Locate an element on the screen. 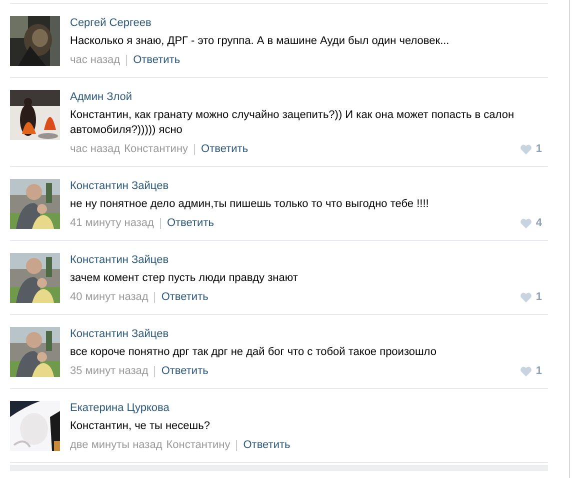 The width and height of the screenshot is (572, 478). comment-text: Константин, как гранату можно случайно зацепить?)) И как она может попасть в салон автомобиля?))))) ясно is located at coordinates (293, 123).